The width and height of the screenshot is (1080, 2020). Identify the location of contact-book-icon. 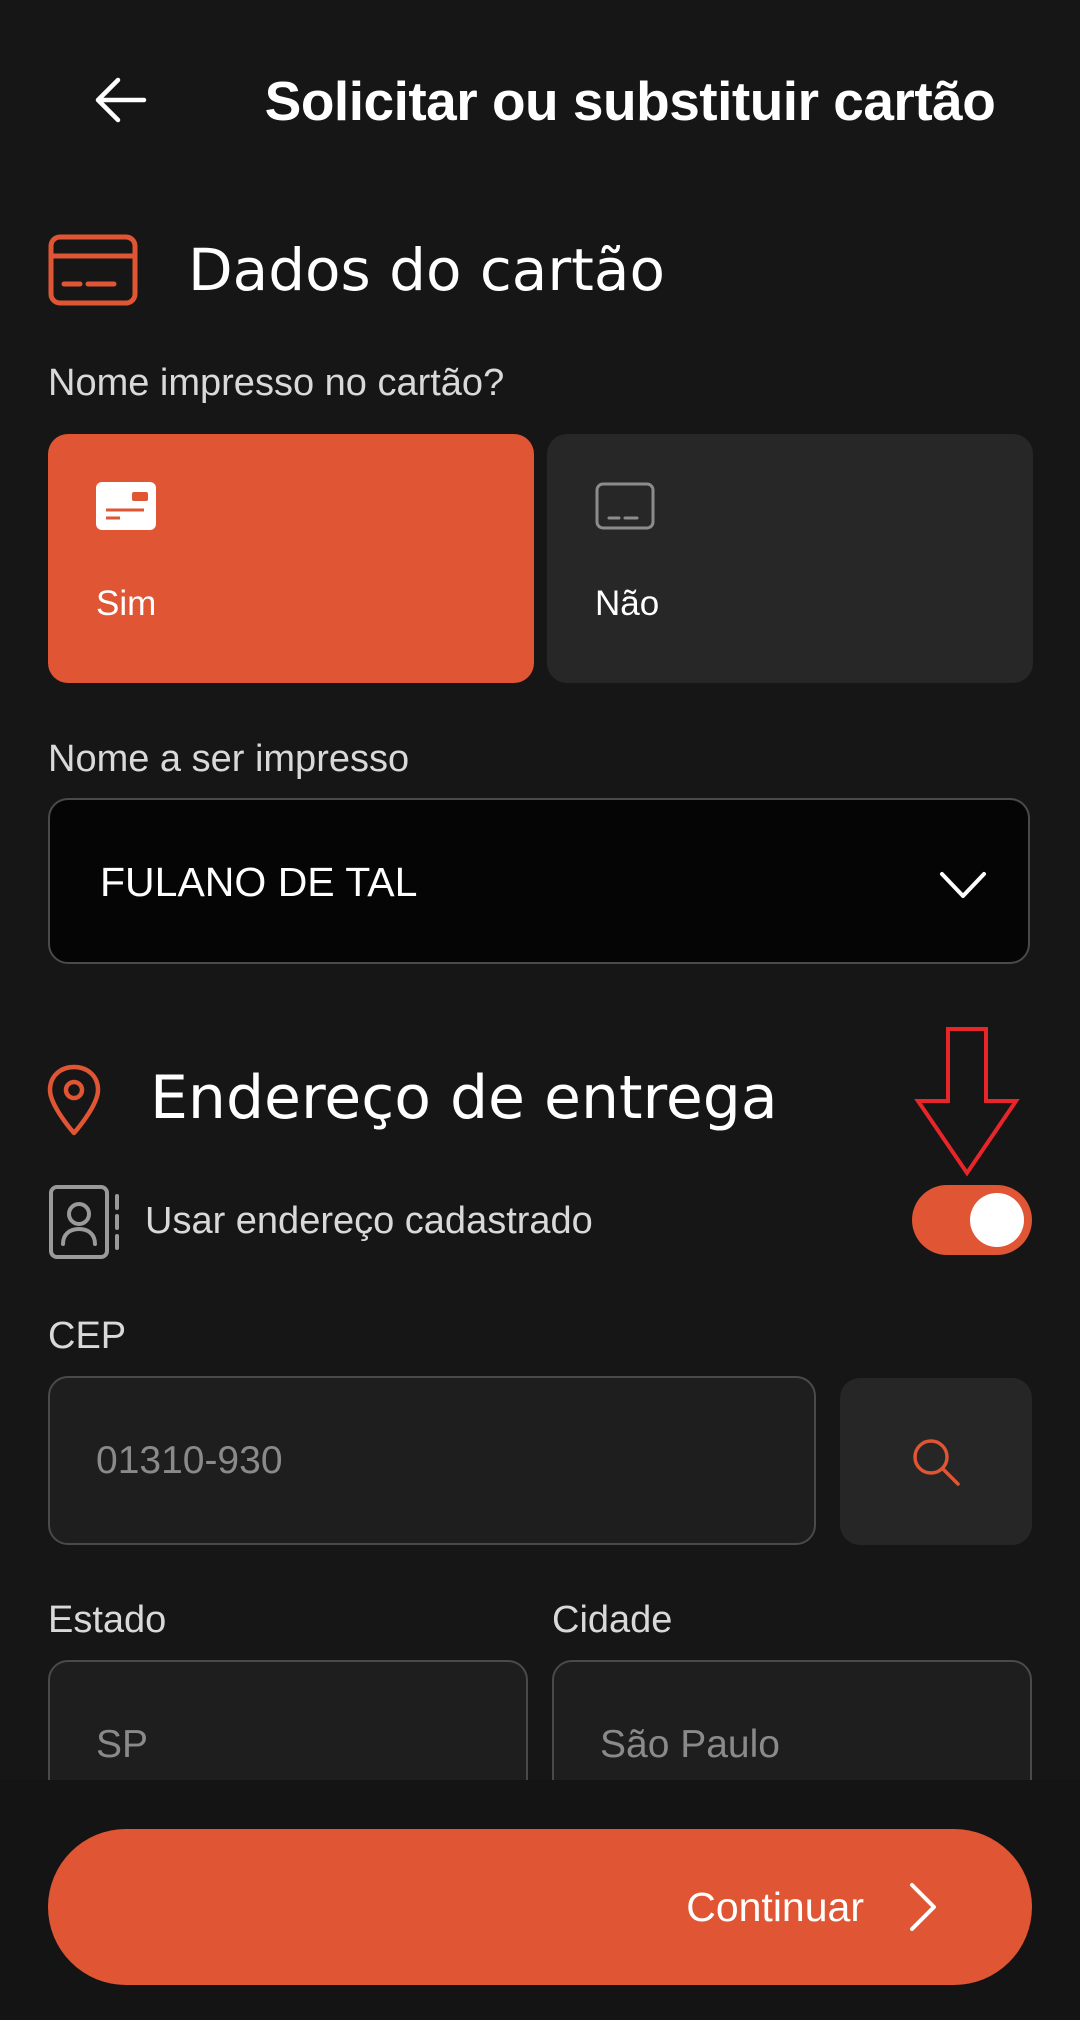
(85, 1222).